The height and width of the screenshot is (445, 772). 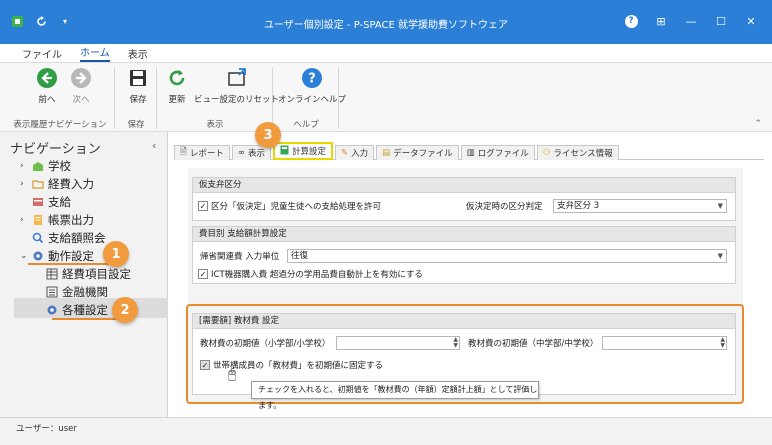 What do you see at coordinates (289, 206) in the screenshot?
I see `allow-provisional-checkbox: ✓ 区分「仮決定」児童生徒への支給処理を許可` at bounding box center [289, 206].